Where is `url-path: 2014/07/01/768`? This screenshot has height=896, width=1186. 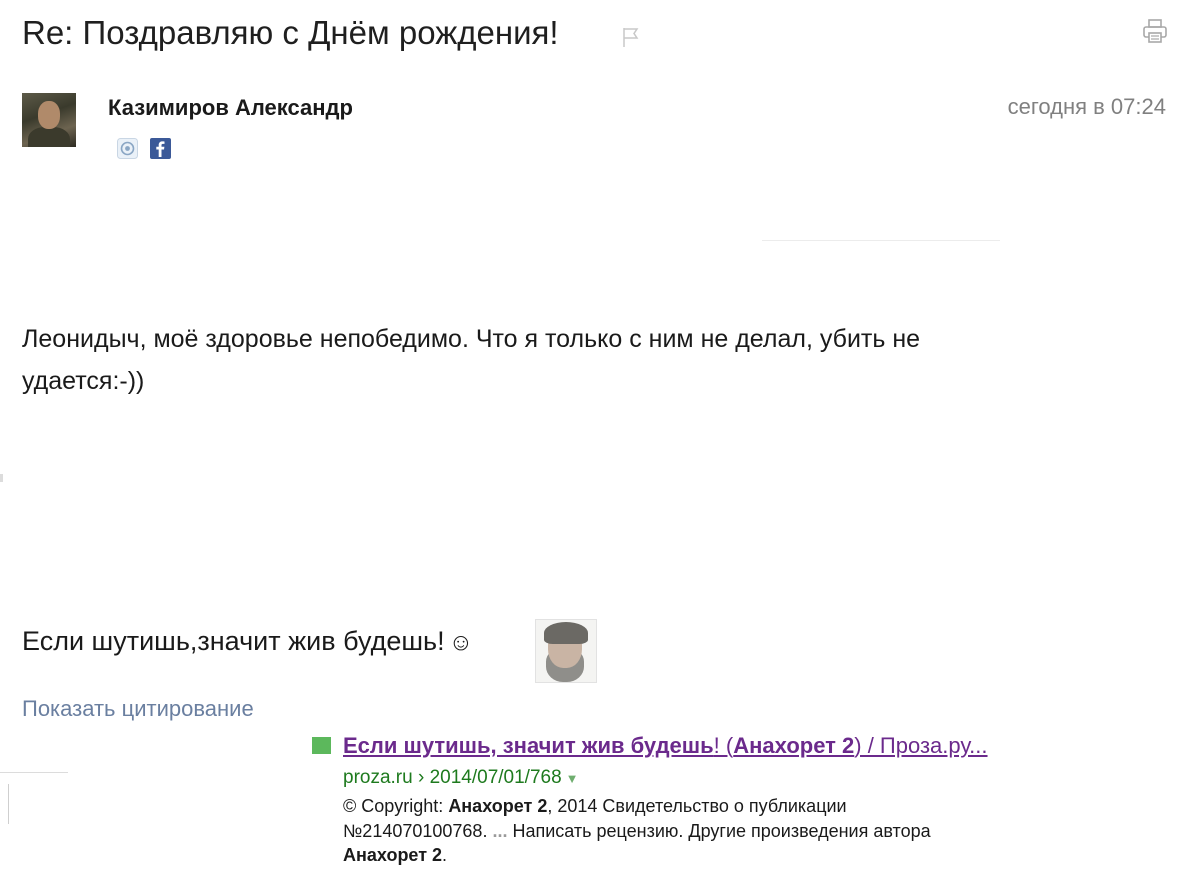 url-path: 2014/07/01/768 is located at coordinates (495, 777).